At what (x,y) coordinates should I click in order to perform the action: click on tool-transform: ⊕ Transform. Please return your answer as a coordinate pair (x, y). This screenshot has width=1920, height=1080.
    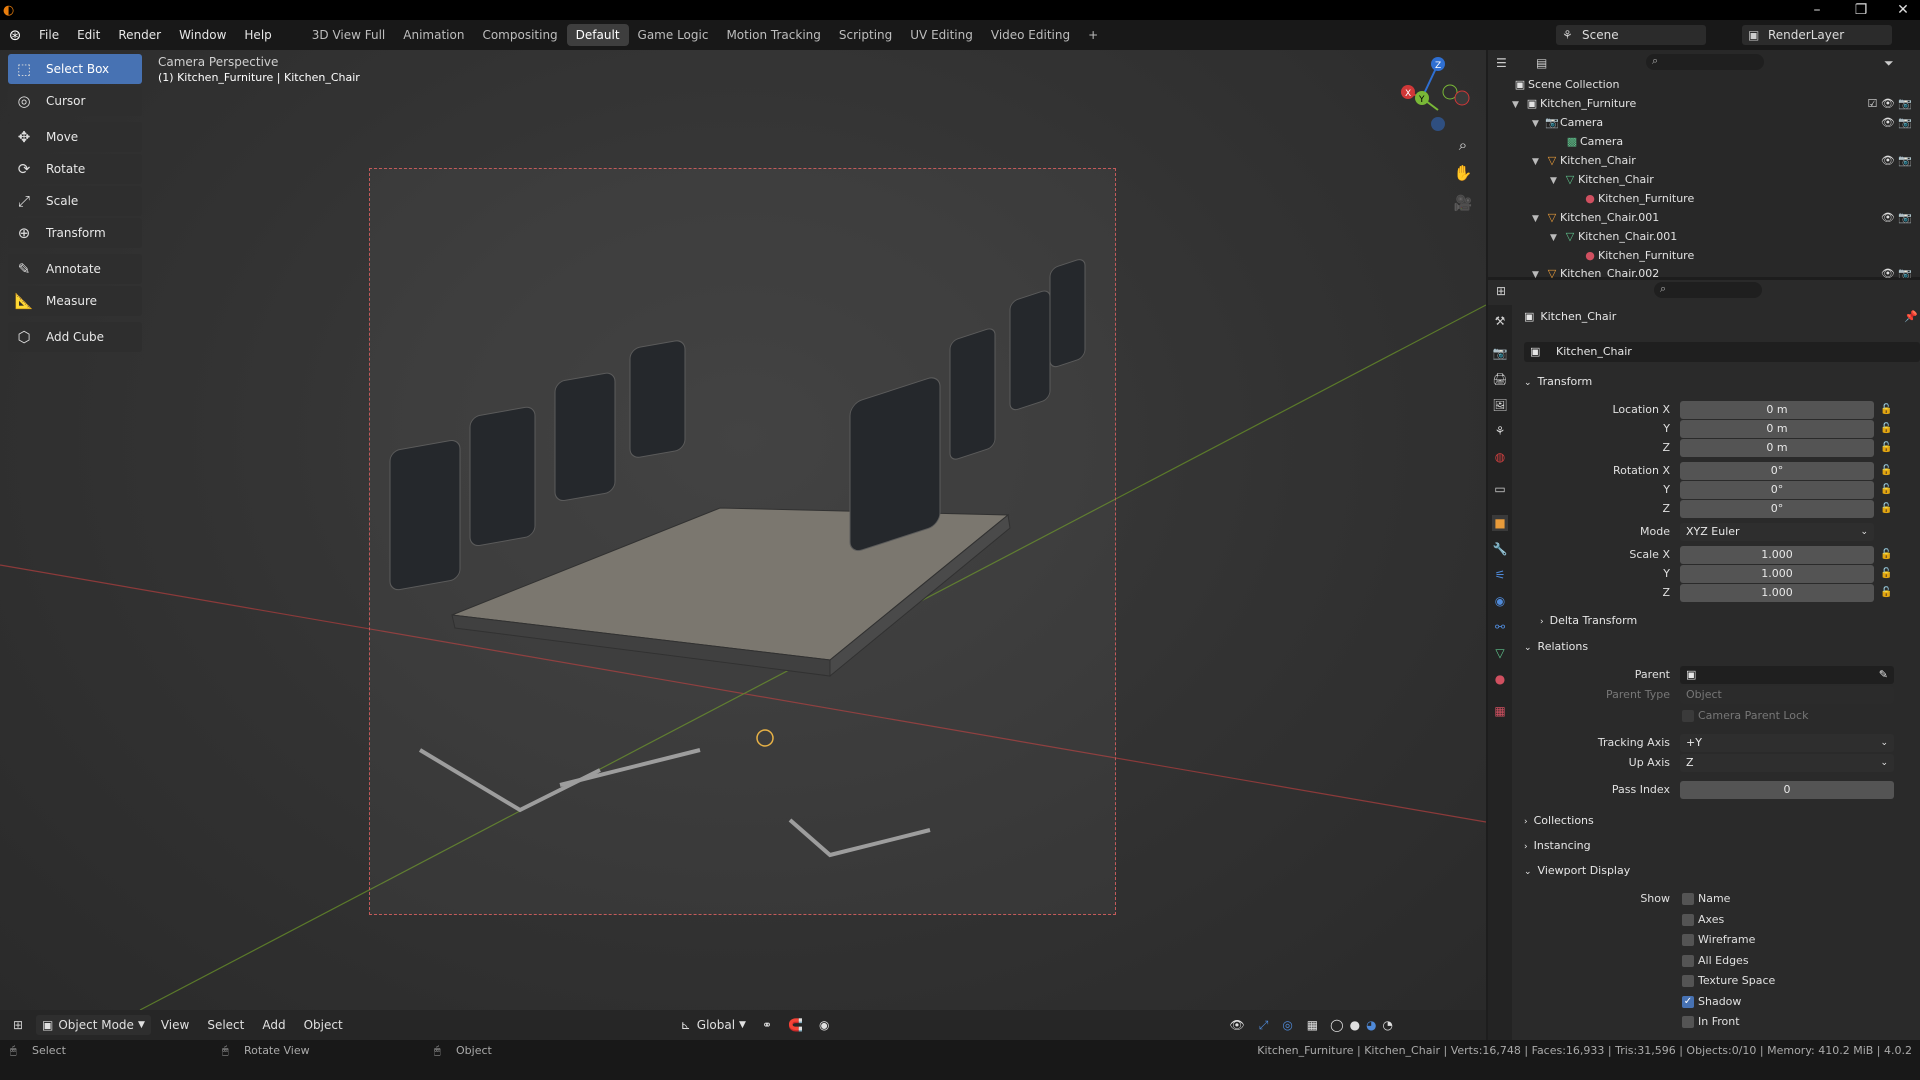
    Looking at the image, I should click on (75, 233).